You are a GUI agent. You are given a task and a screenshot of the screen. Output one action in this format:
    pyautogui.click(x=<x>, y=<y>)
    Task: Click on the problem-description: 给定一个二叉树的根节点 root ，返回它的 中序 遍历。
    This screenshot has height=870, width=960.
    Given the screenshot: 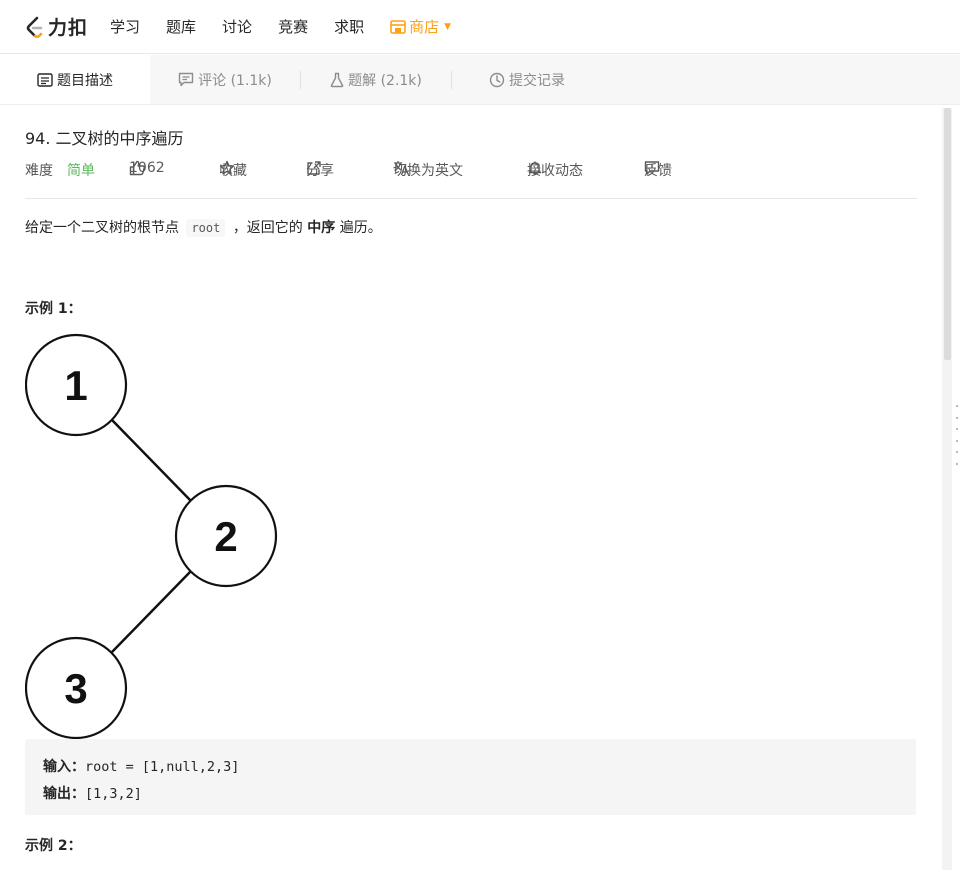 What is the action you would take?
    pyautogui.click(x=203, y=227)
    